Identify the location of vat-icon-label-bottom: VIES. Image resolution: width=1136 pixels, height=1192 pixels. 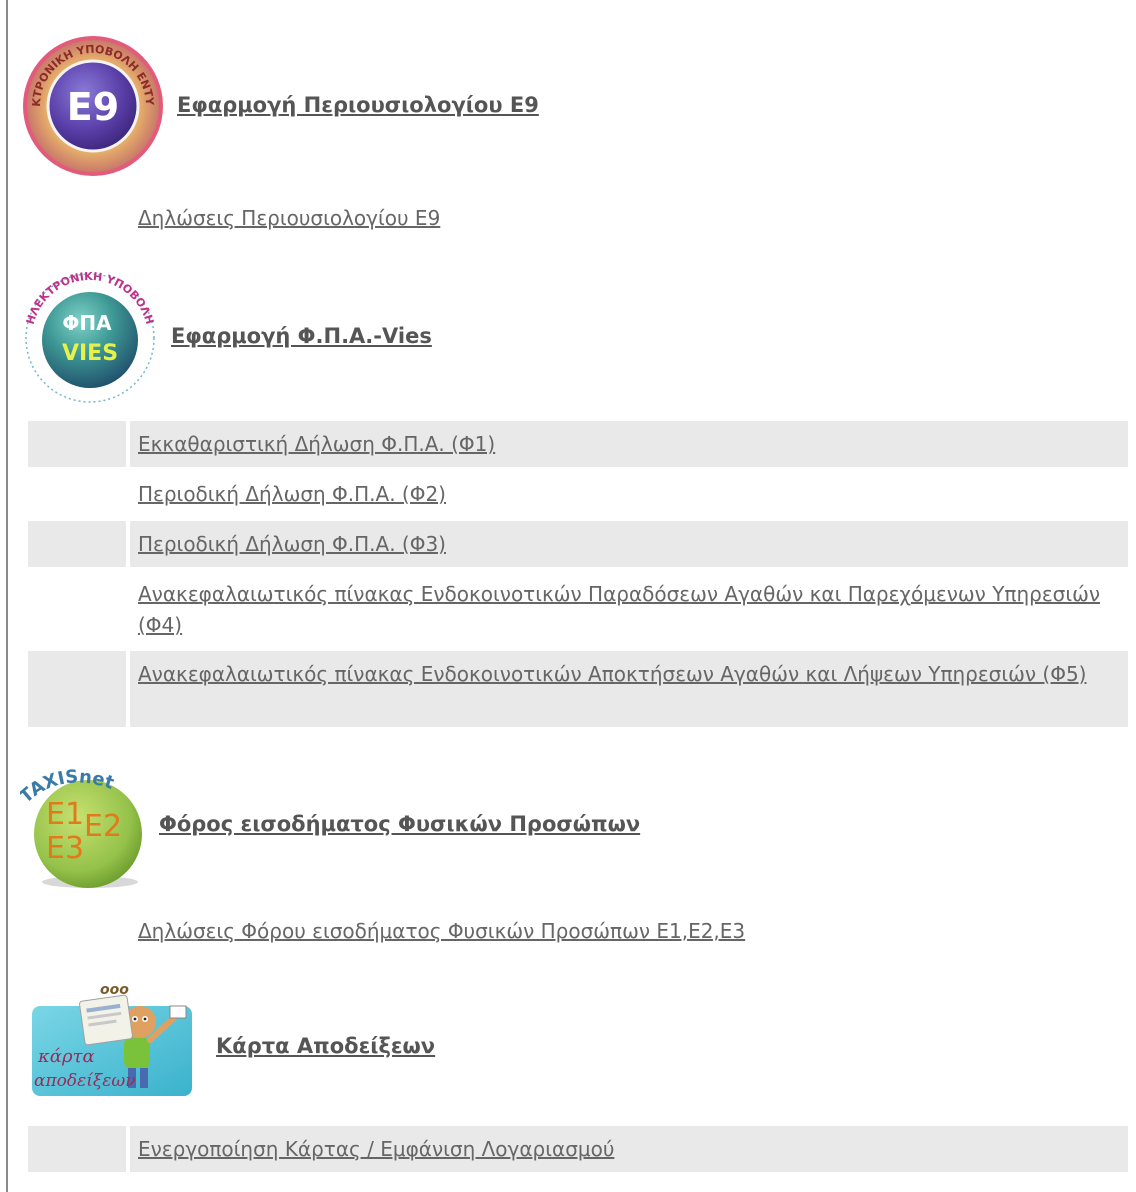
(90, 353).